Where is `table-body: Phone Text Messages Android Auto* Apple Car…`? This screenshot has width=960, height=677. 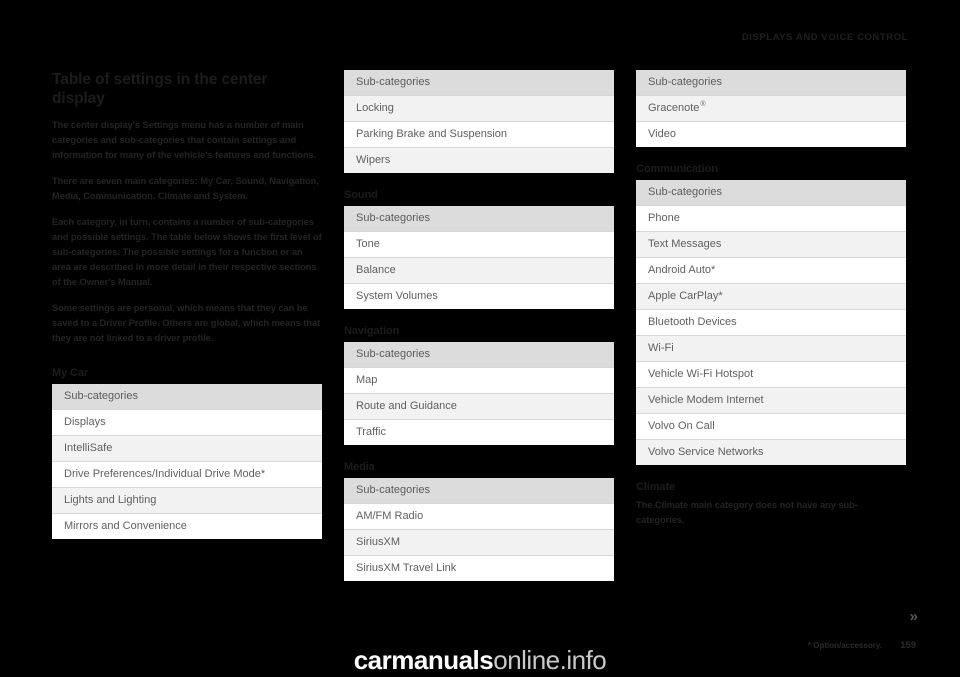 table-body: Phone Text Messages Android Auto* Apple Car… is located at coordinates (771, 335).